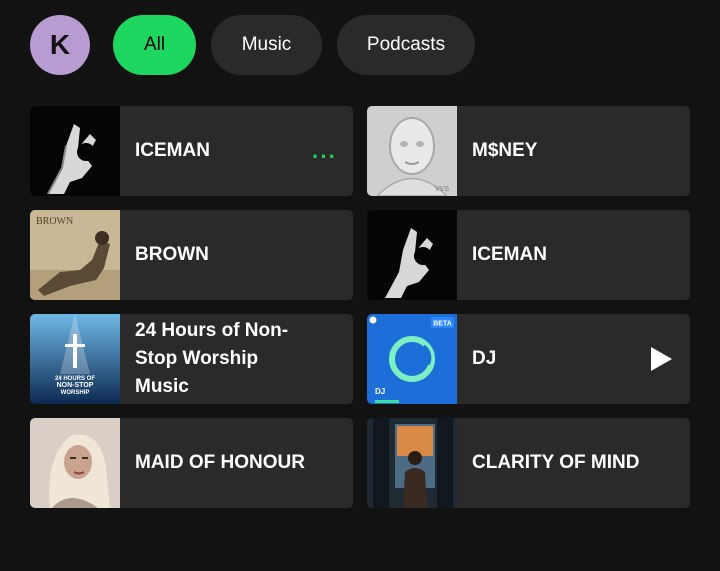 Image resolution: width=720 pixels, height=571 pixels. What do you see at coordinates (75, 255) in the screenshot?
I see `brown-cover-art: BROWN` at bounding box center [75, 255].